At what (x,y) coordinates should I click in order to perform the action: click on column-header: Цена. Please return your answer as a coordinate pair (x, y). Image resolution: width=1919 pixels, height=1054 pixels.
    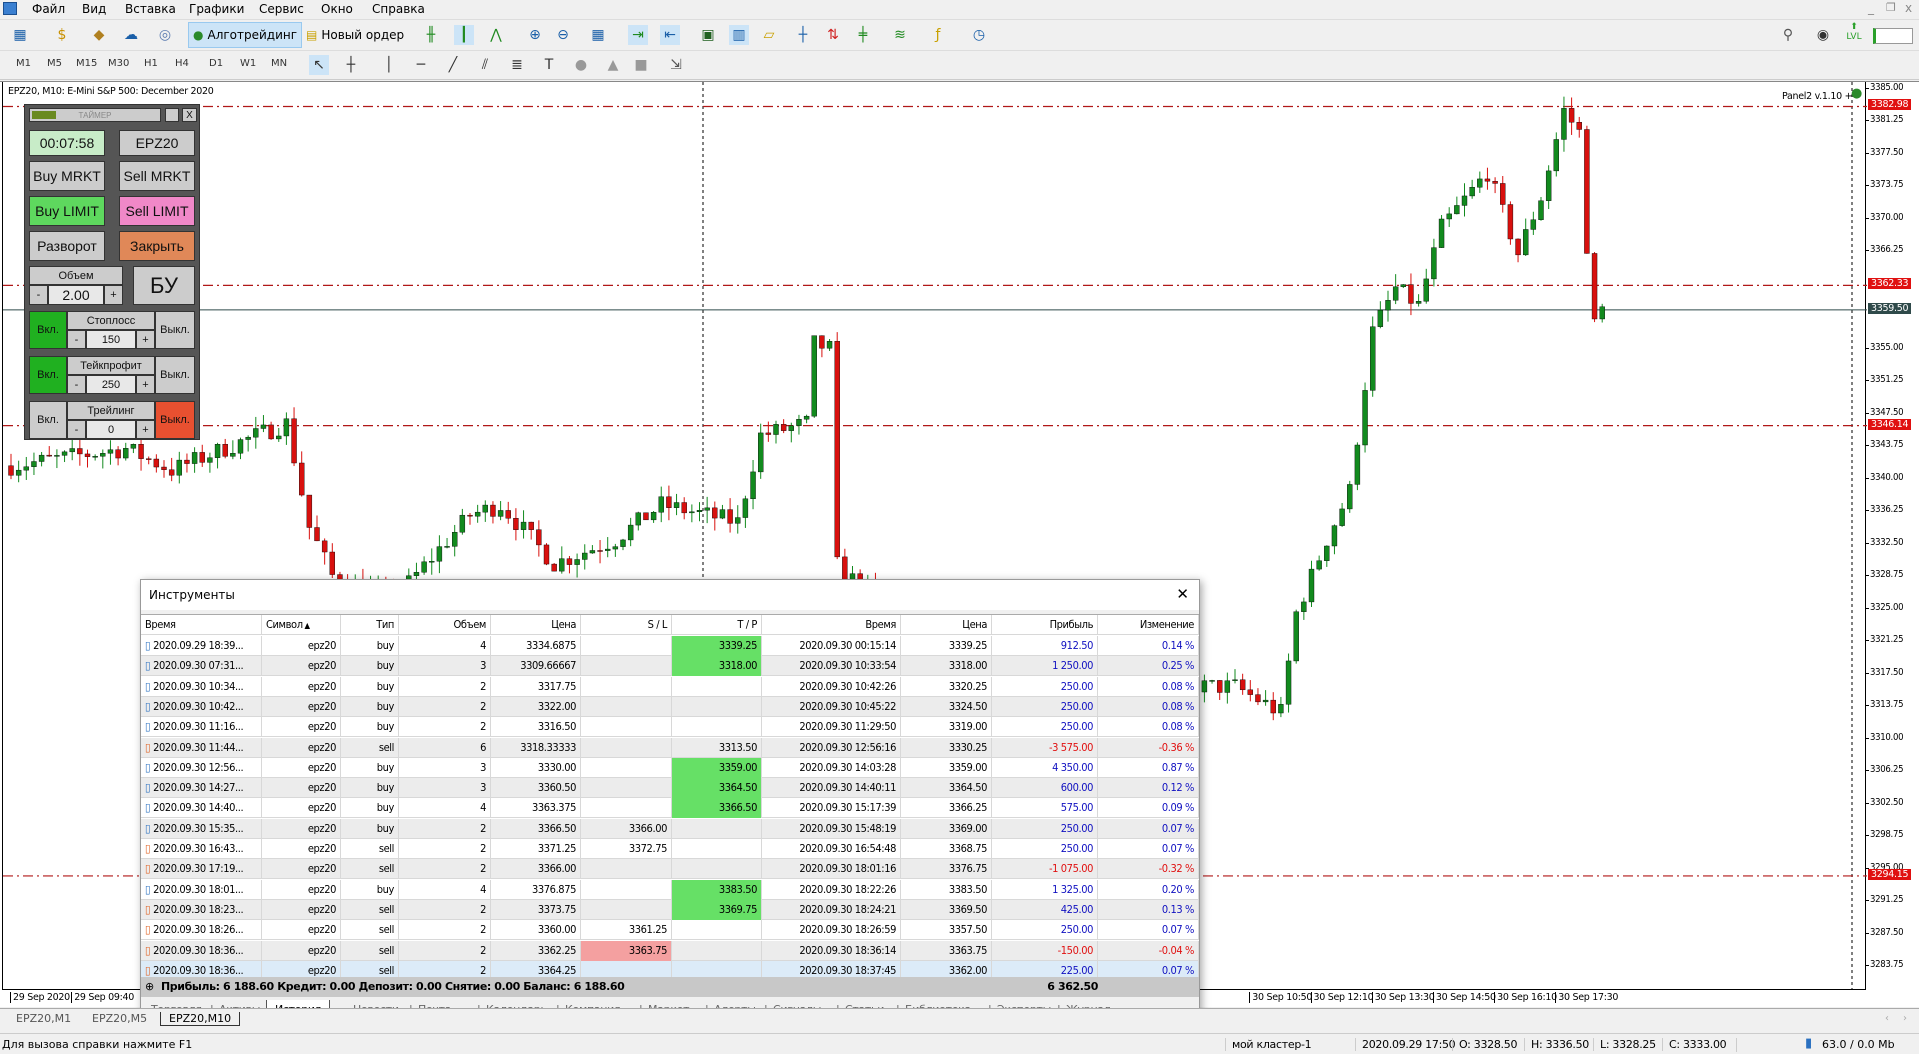
    Looking at the image, I should click on (536, 625).